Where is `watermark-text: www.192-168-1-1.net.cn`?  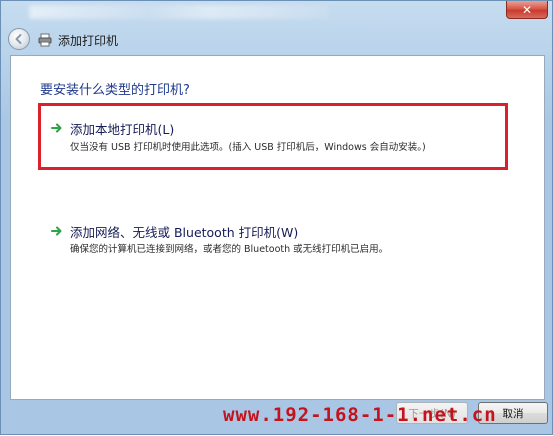 watermark-text: www.192-168-1-1.net.cn is located at coordinates (360, 415).